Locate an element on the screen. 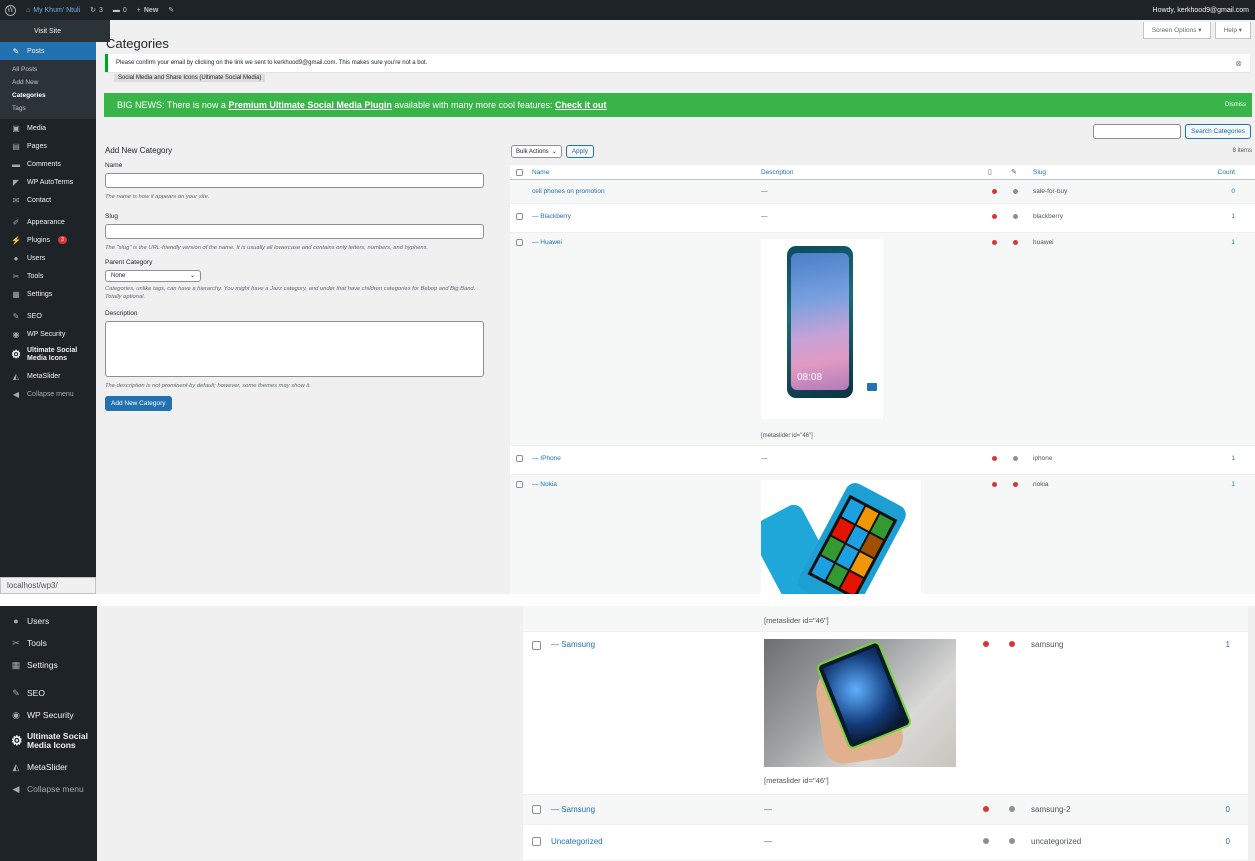 The width and height of the screenshot is (1255, 861). apply-button: Apply is located at coordinates (579, 151).